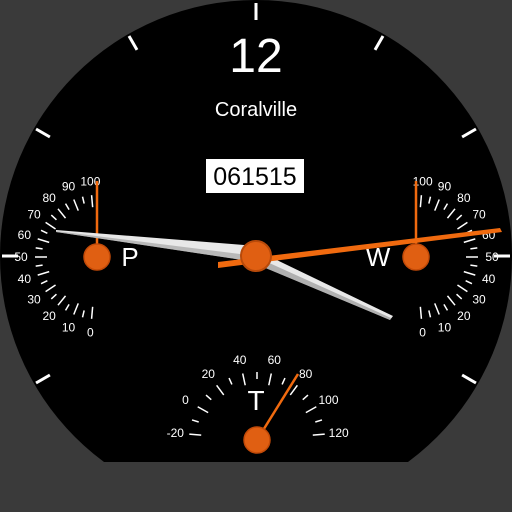 This screenshot has width=512, height=512. I want to click on wind-needle-hub, so click(416, 257).